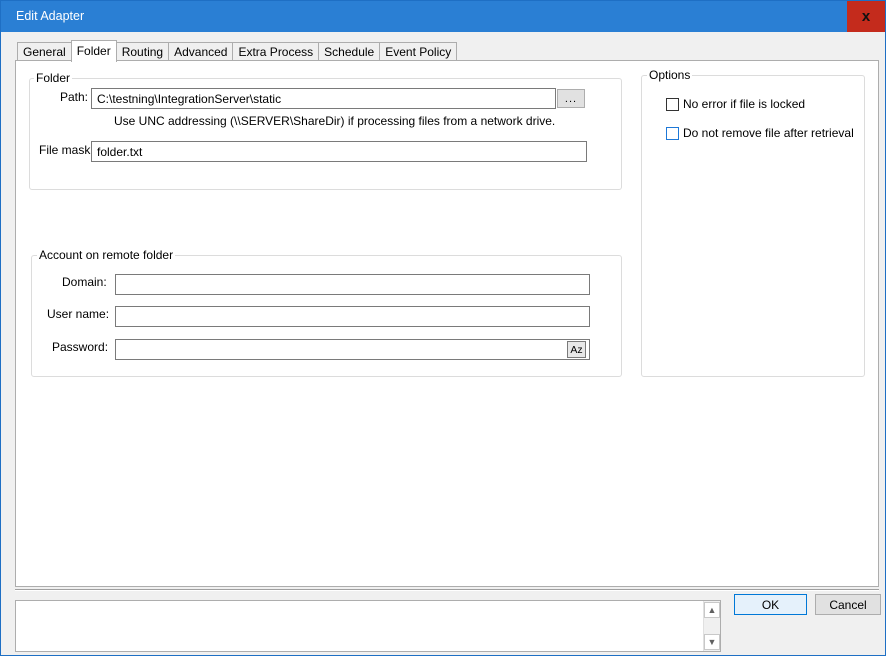  I want to click on cancel-button: Cancel, so click(848, 604).